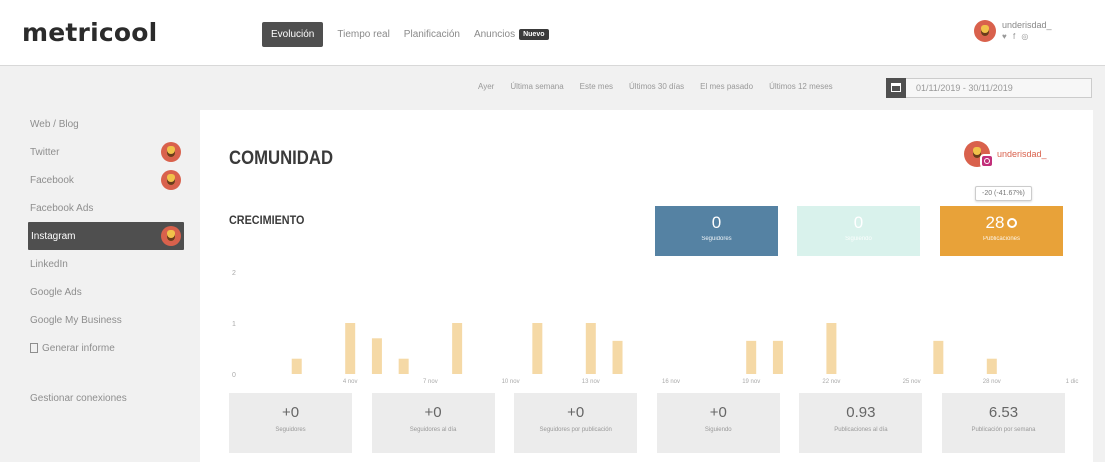 Image resolution: width=1105 pixels, height=462 pixels. Describe the element at coordinates (1003, 412) in the screenshot. I see `stat-value: 6.53` at that location.